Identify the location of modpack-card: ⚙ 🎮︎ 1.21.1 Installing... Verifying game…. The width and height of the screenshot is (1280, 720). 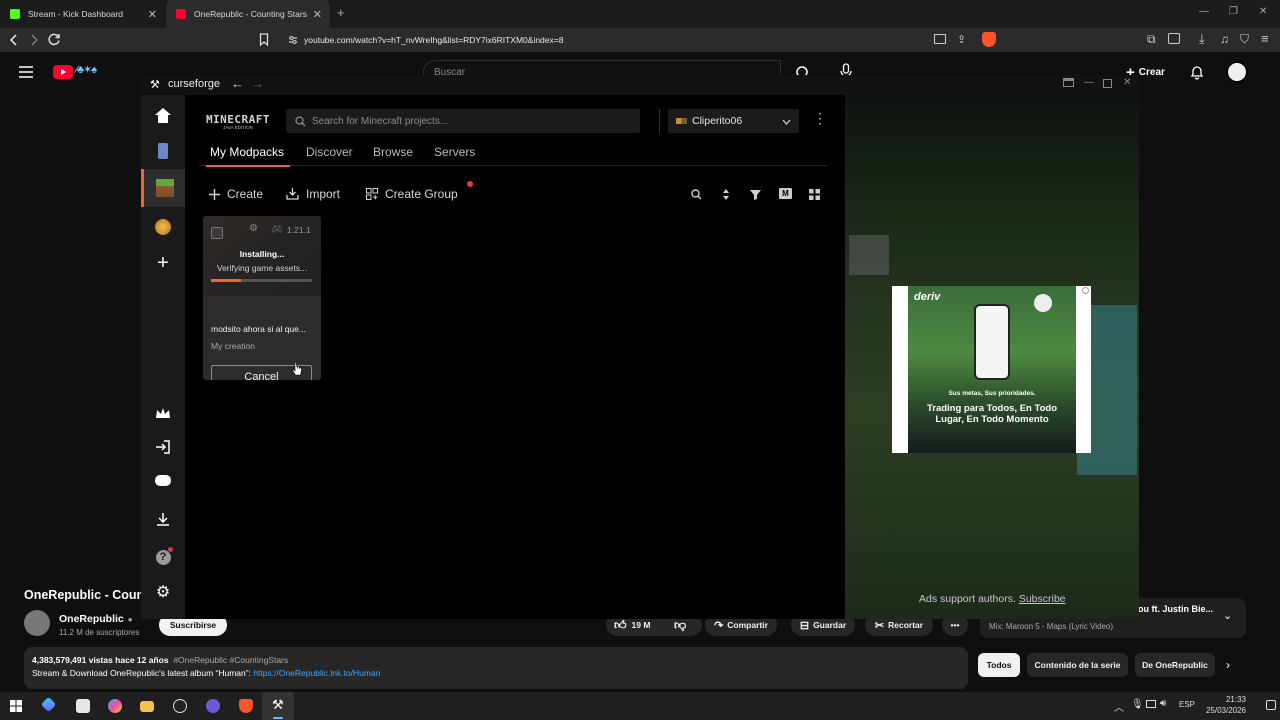
(262, 298).